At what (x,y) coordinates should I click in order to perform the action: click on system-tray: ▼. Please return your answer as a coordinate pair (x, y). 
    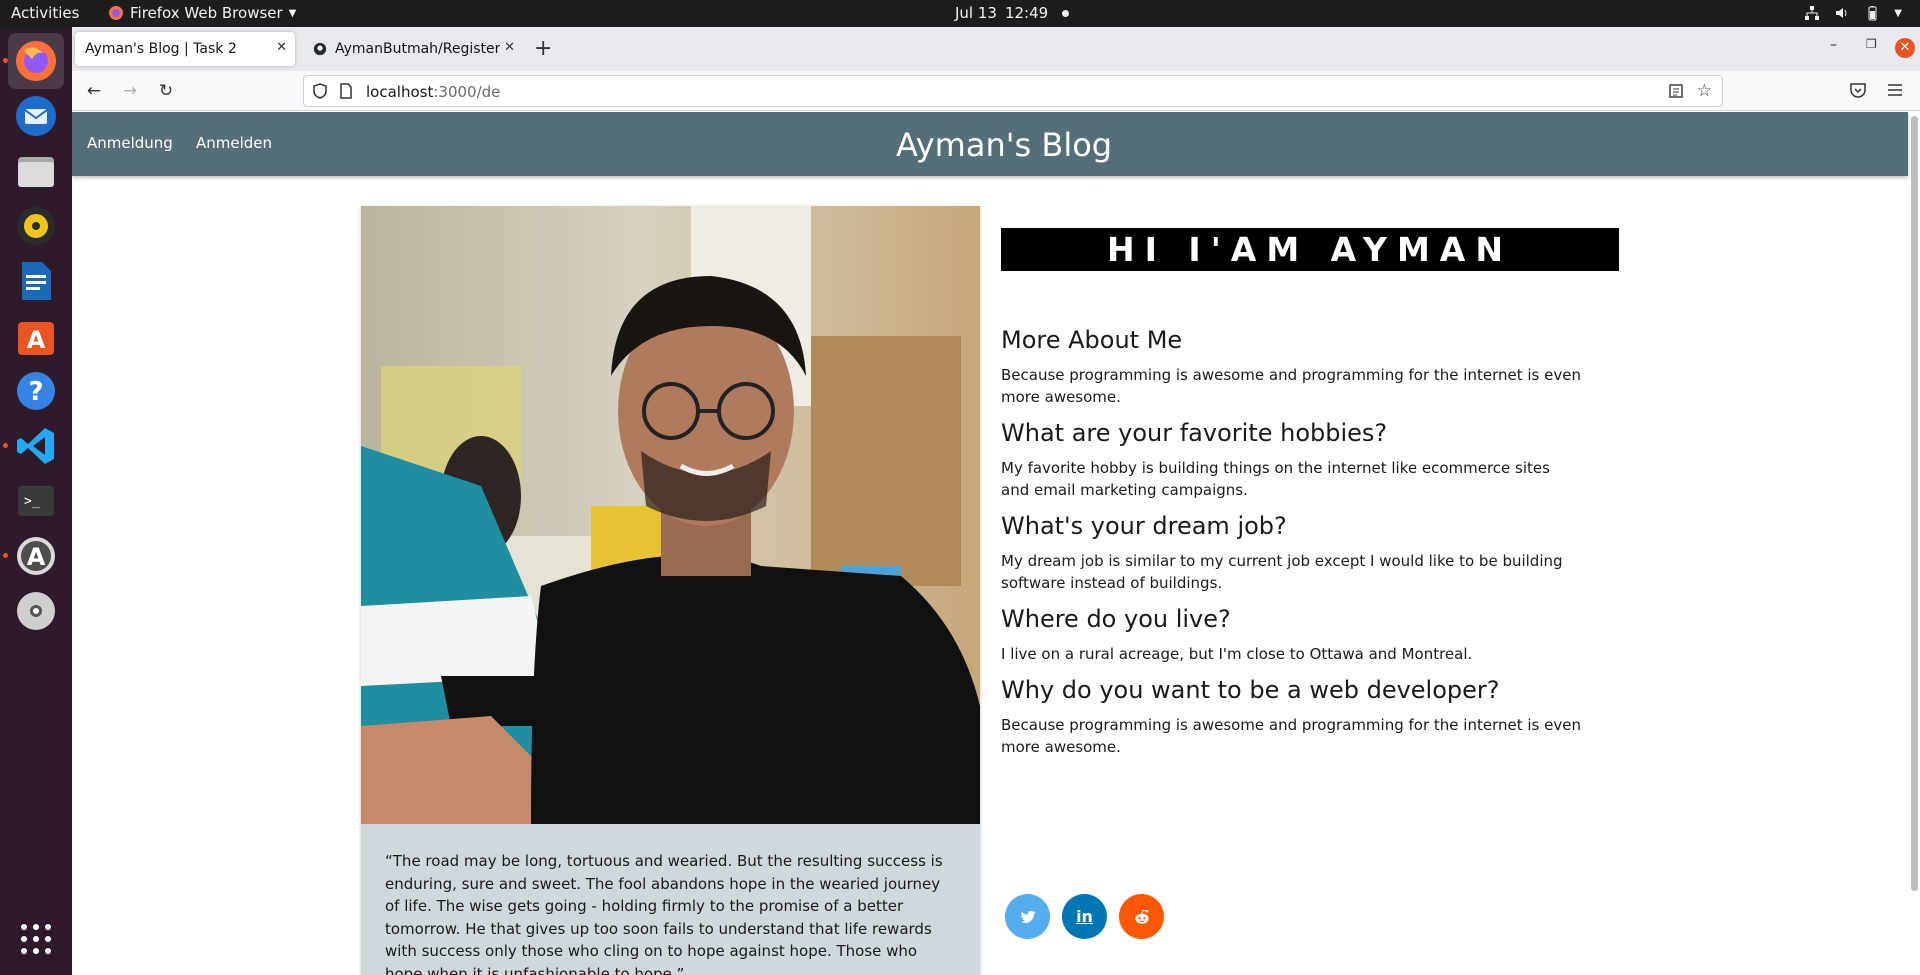
    Looking at the image, I should click on (1853, 13).